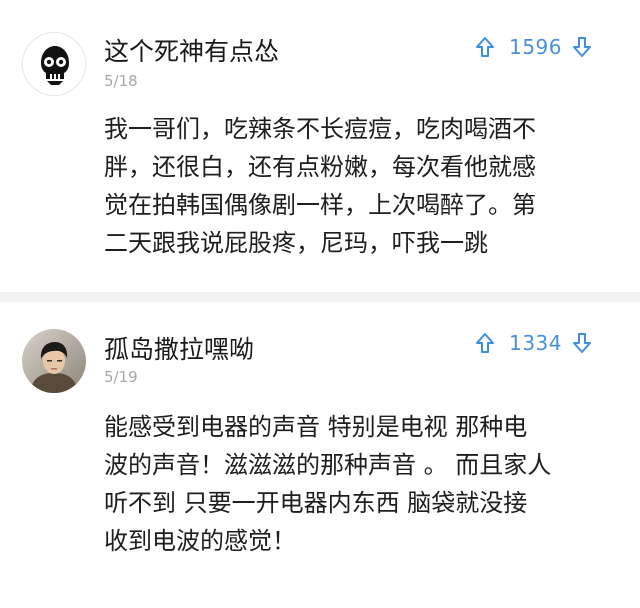 The image size is (640, 608). What do you see at coordinates (296, 243) in the screenshot?
I see `comment-line: 二天跟我说屁股疼，尼玛，吓我一跳` at bounding box center [296, 243].